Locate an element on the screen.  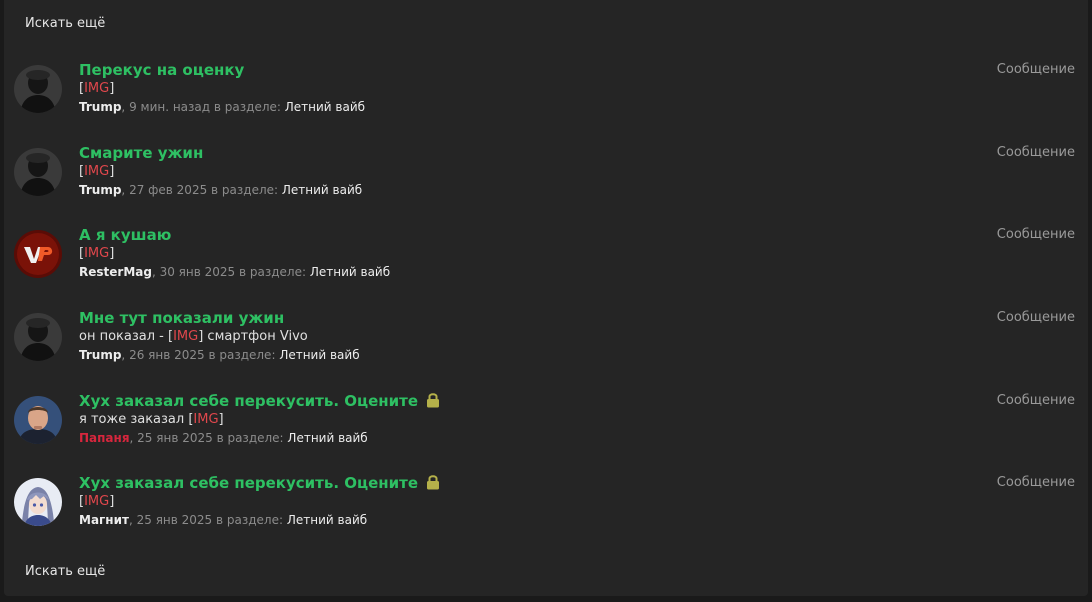
result-title-text: Перекус на оценку is located at coordinates (162, 70).